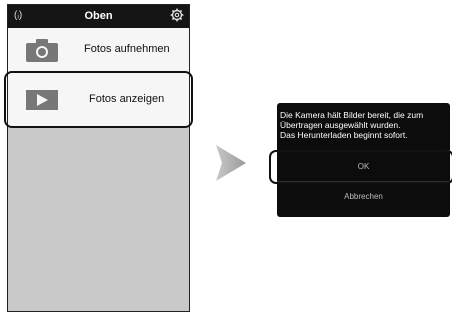 Image resolution: width=452 pixels, height=313 pixels. I want to click on menu-item-take-photos: Fotos aufnehmen, so click(98, 50).